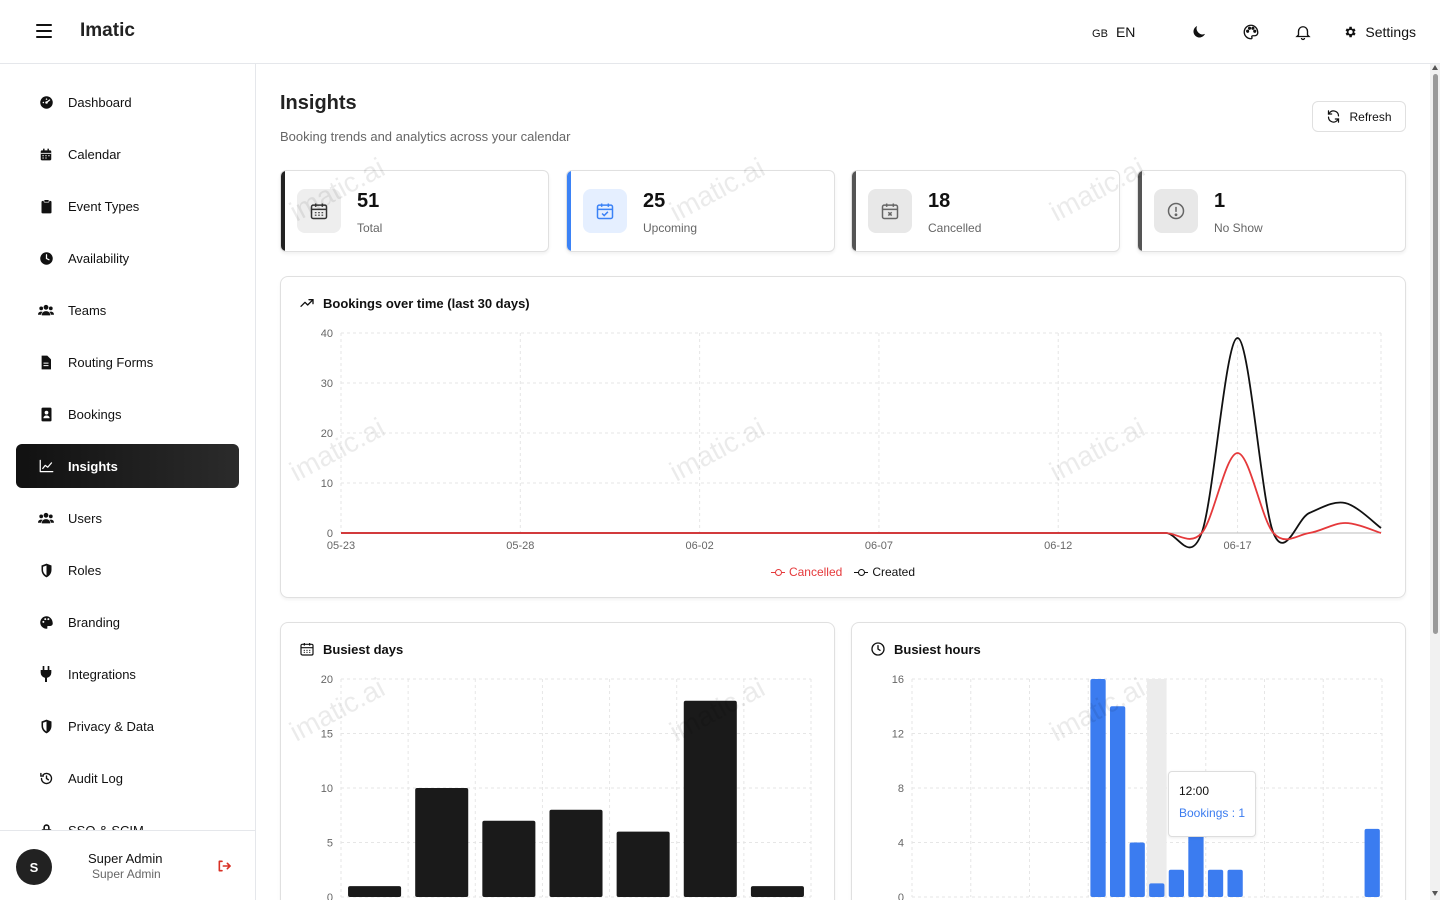 The image size is (1440, 900). Describe the element at coordinates (700, 546) in the screenshot. I see `x-tick-label: 06-02` at that location.